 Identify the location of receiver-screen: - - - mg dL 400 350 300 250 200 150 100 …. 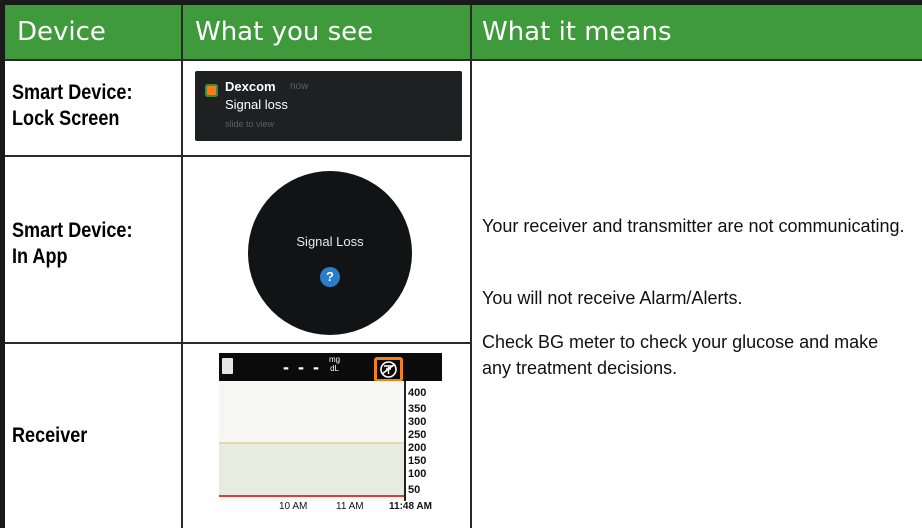
(330, 435).